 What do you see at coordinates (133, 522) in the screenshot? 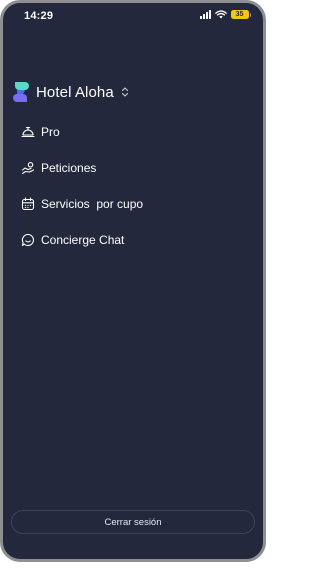
I see `logout-button: Cerrar sesión` at bounding box center [133, 522].